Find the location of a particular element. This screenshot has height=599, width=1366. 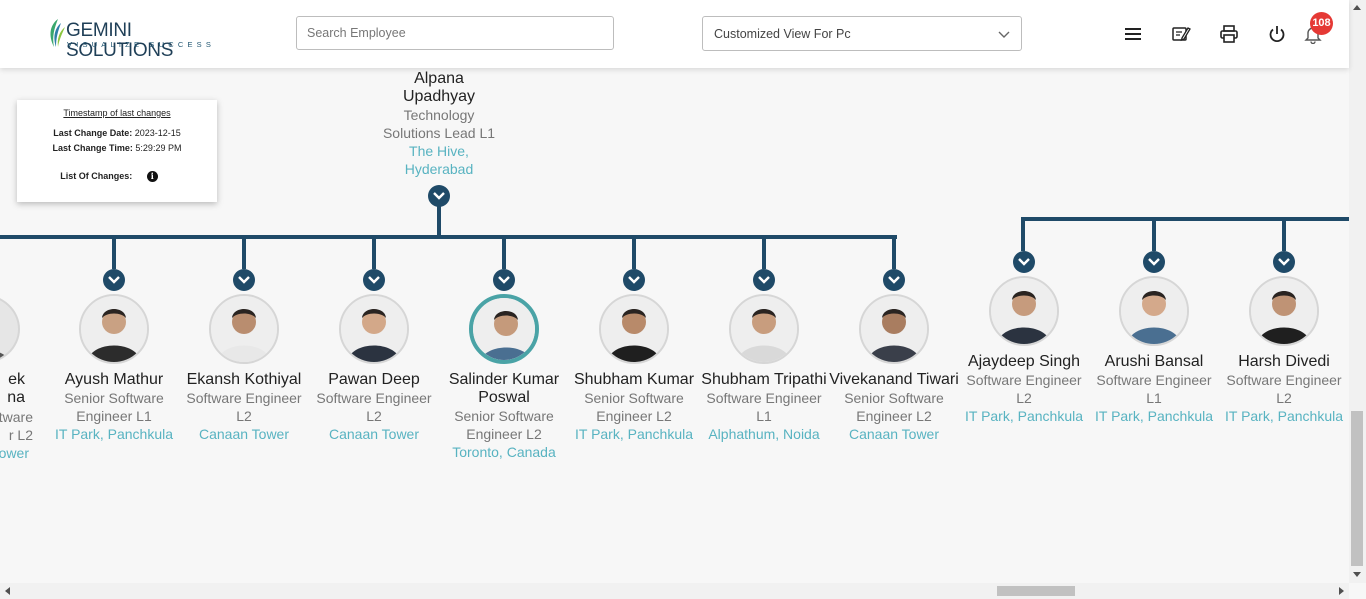

person-location: Alphathum, Noida is located at coordinates (764, 434).